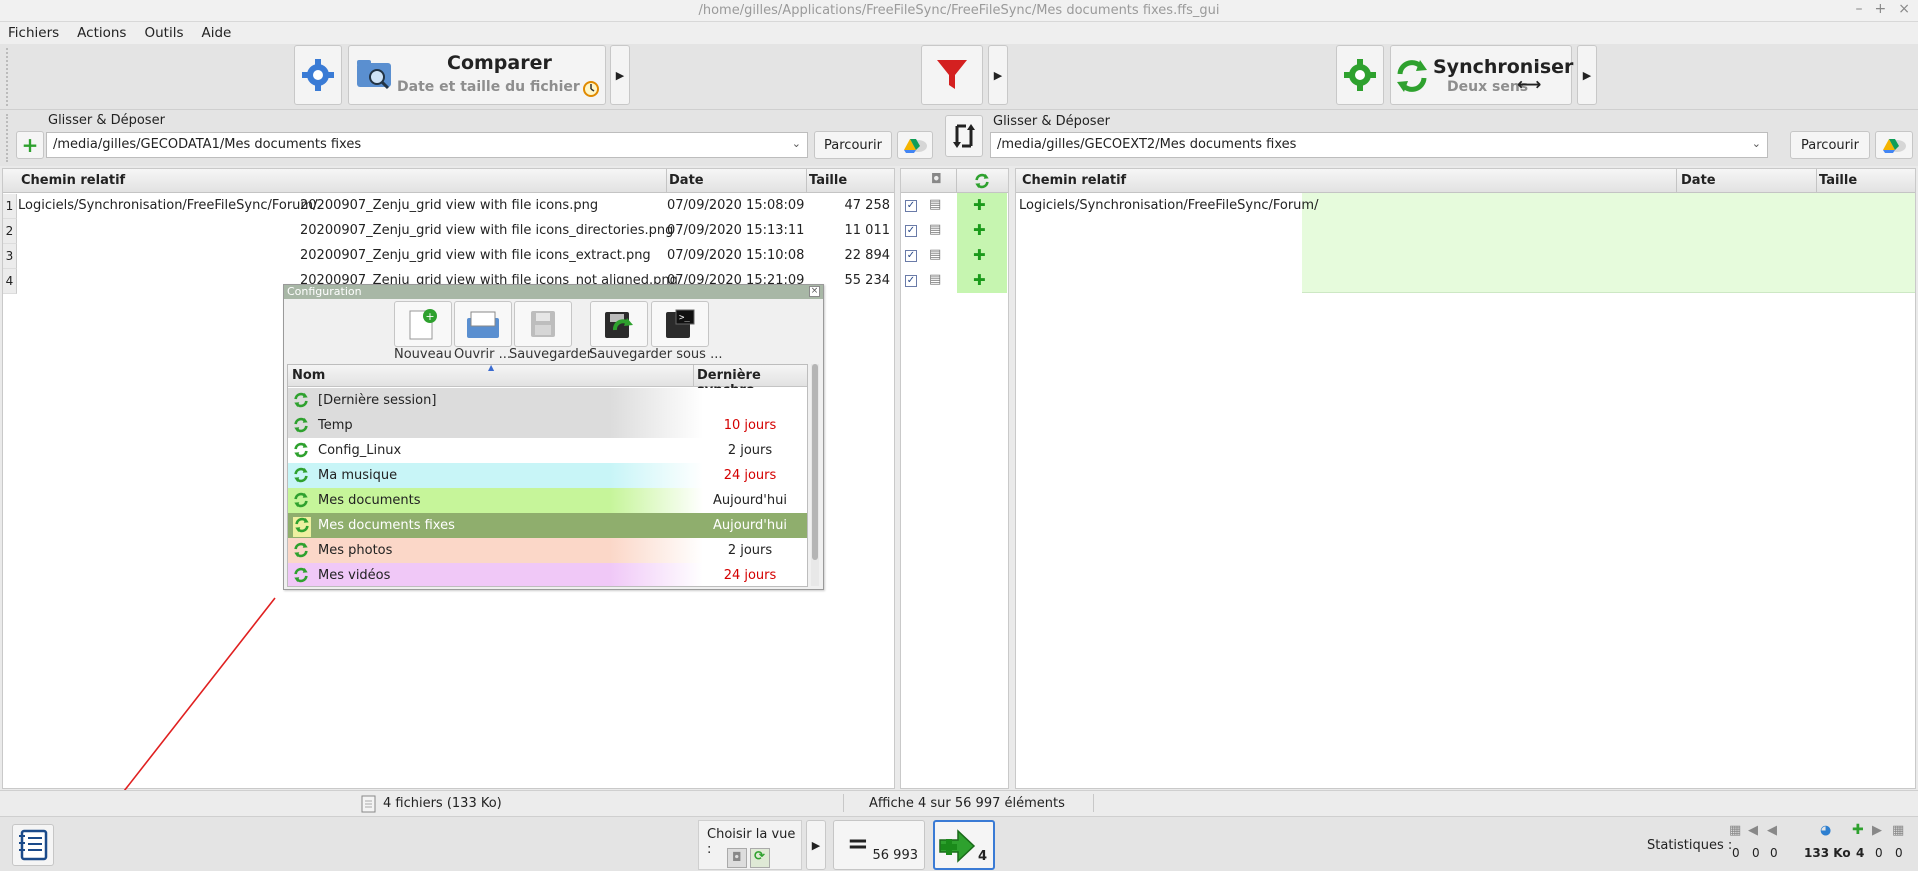 Image resolution: width=1918 pixels, height=871 pixels. What do you see at coordinates (895, 855) in the screenshot?
I see `equal-count: 56 993` at bounding box center [895, 855].